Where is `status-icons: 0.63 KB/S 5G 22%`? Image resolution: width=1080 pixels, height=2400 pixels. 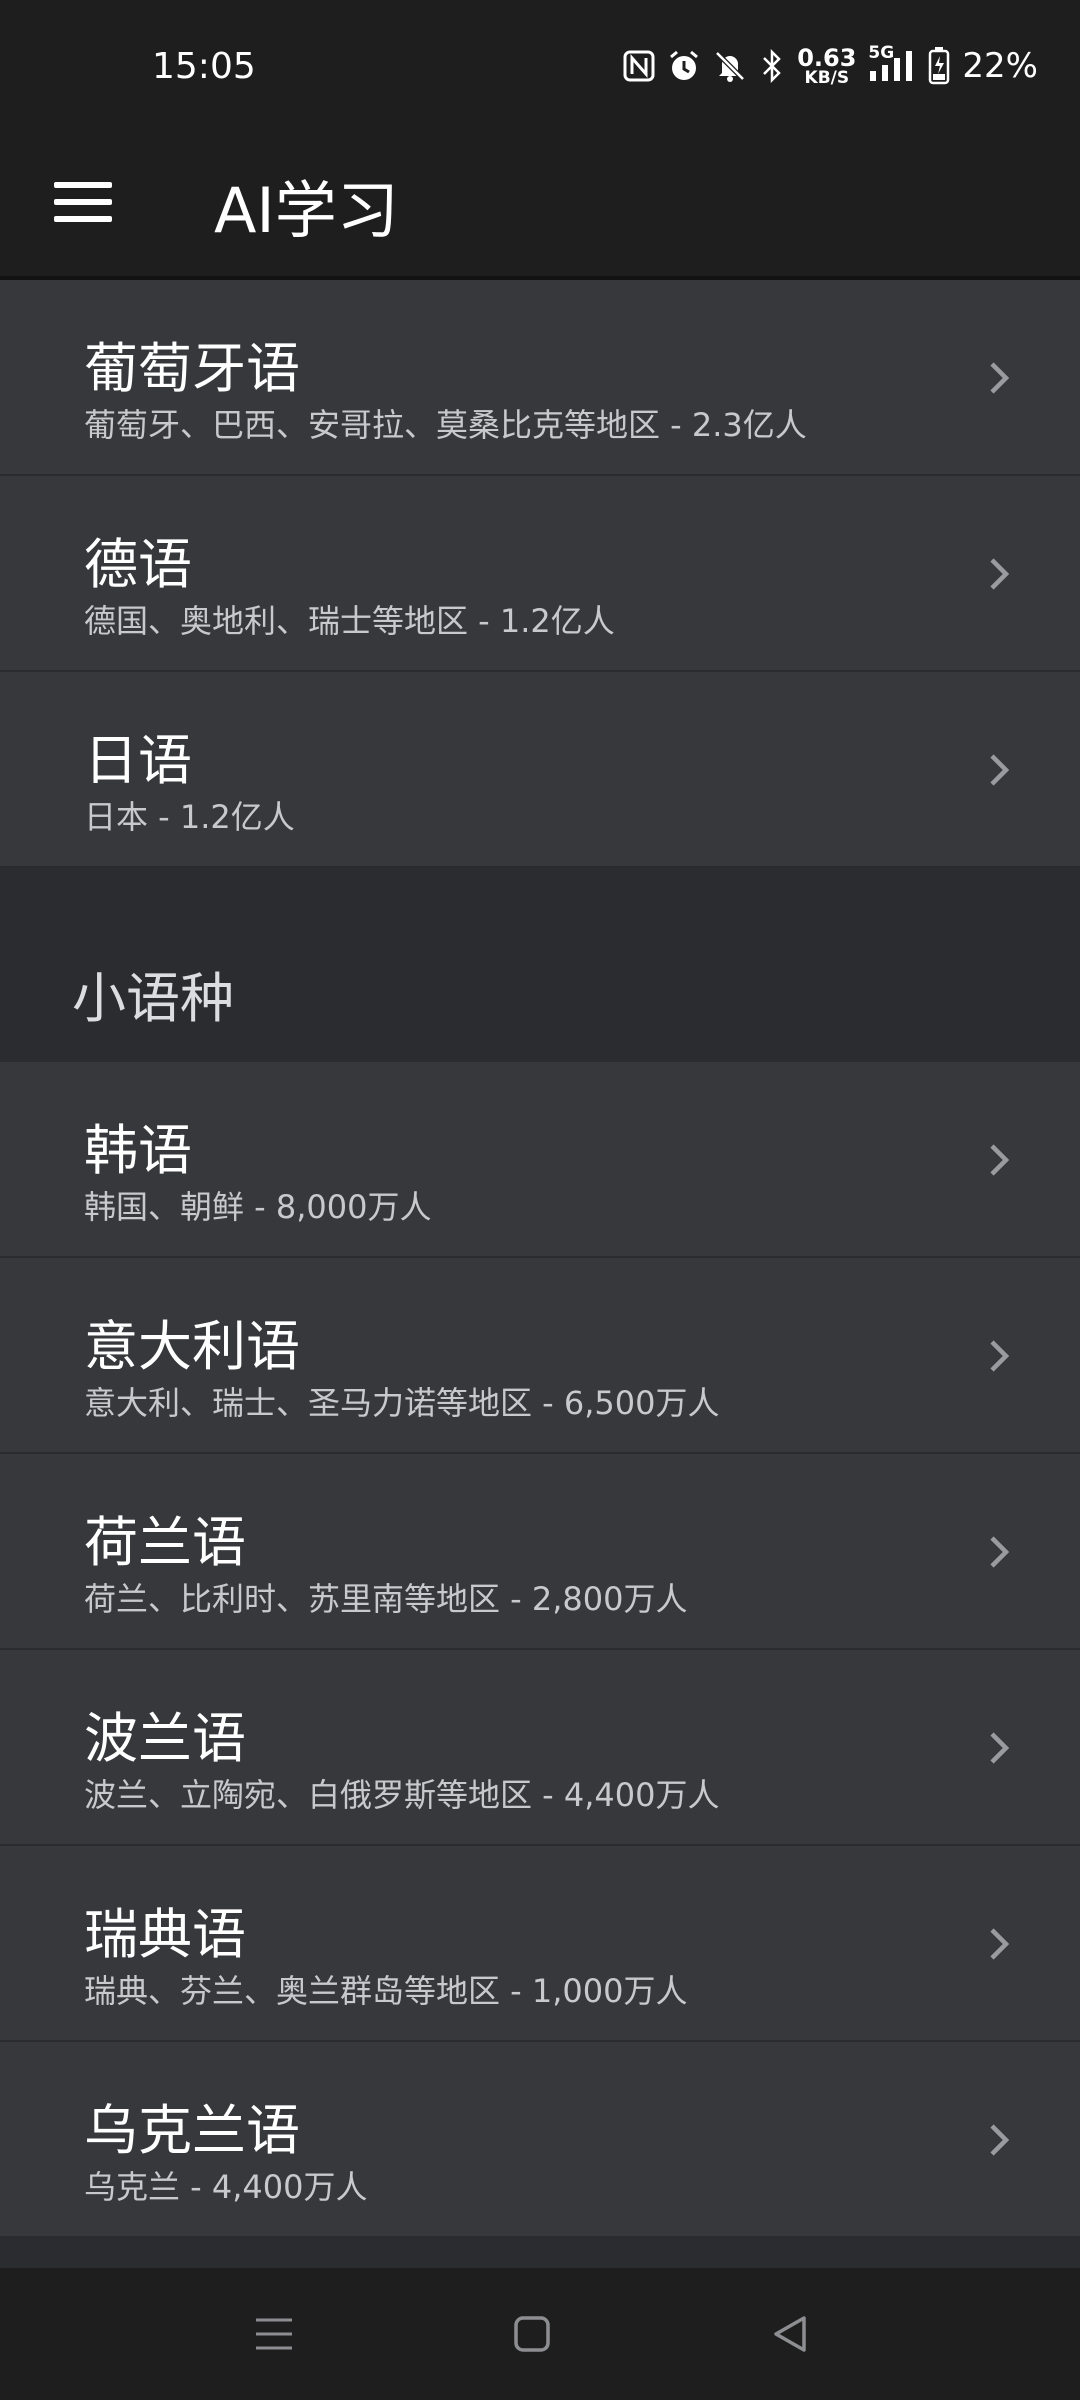 status-icons: 0.63 KB/S 5G 22% is located at coordinates (830, 66).